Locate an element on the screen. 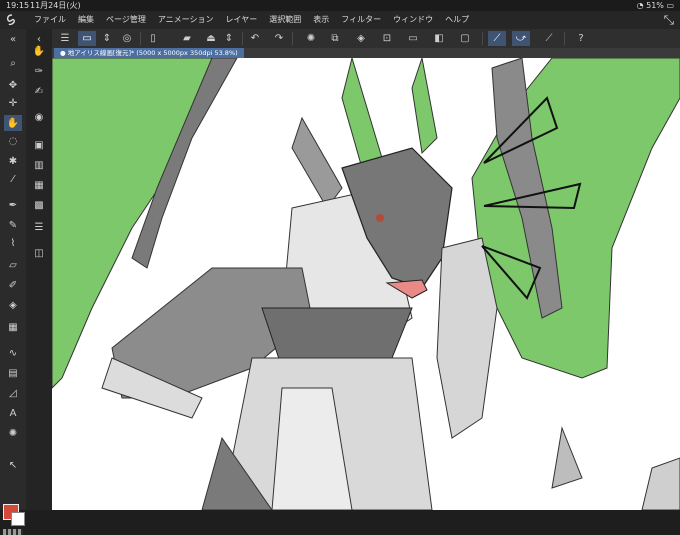 This screenshot has width=680, height=535. stabilizer-icon: ⟋ is located at coordinates (497, 38).